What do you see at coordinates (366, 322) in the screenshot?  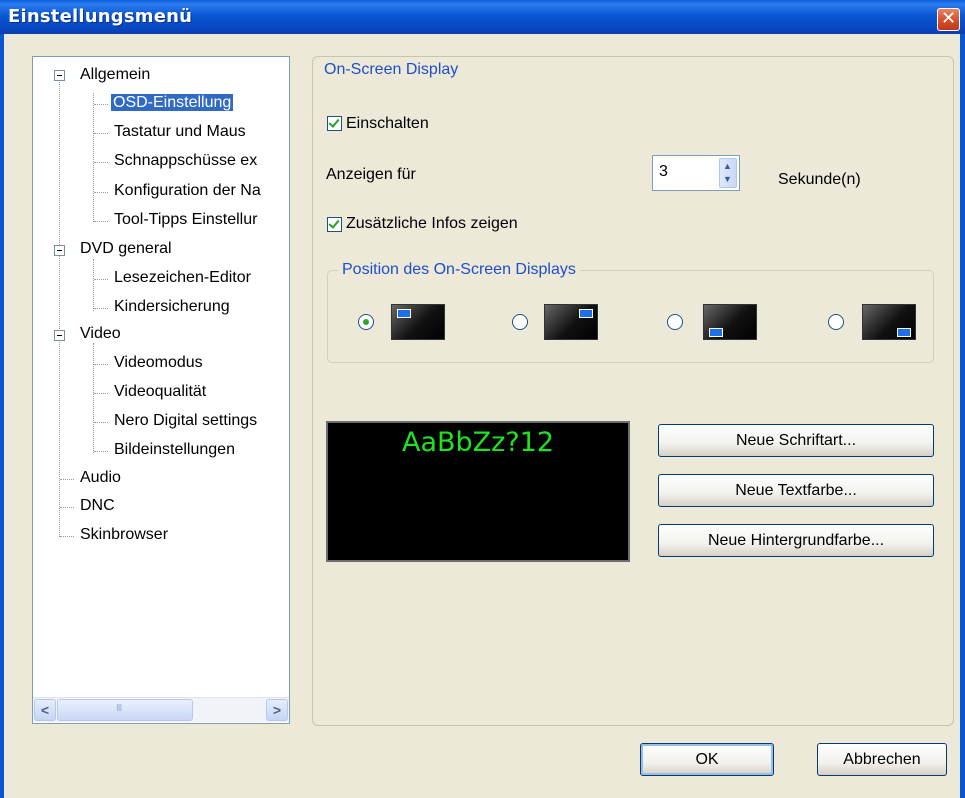 I see `position-top-left-radio` at bounding box center [366, 322].